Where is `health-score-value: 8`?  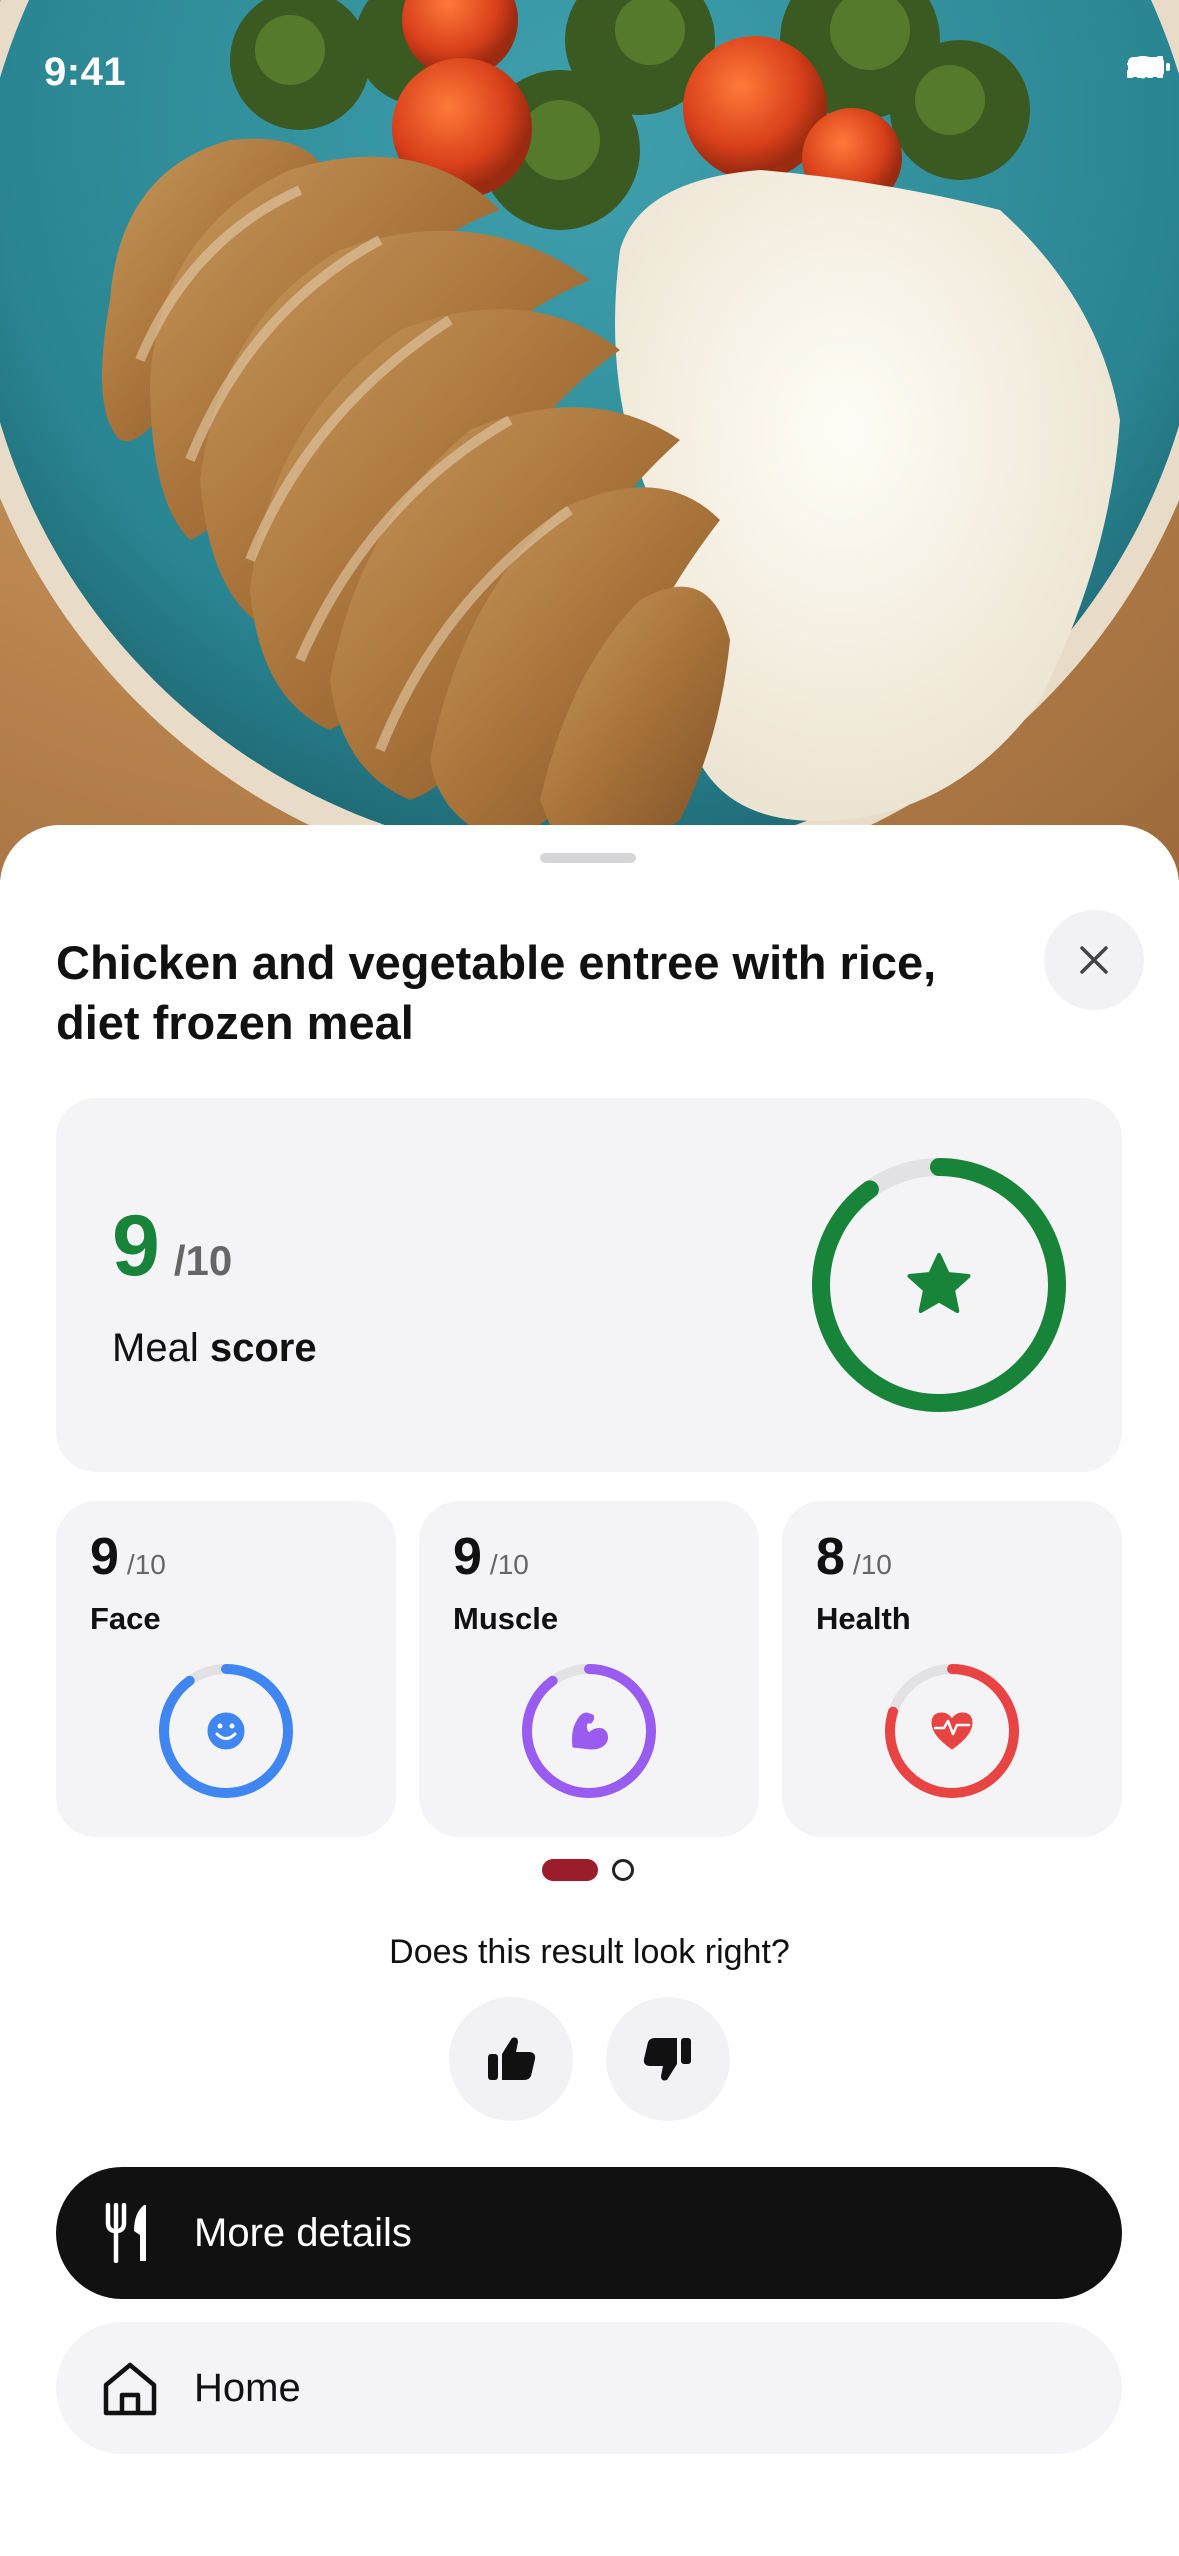
health-score-value: 8 is located at coordinates (830, 1557).